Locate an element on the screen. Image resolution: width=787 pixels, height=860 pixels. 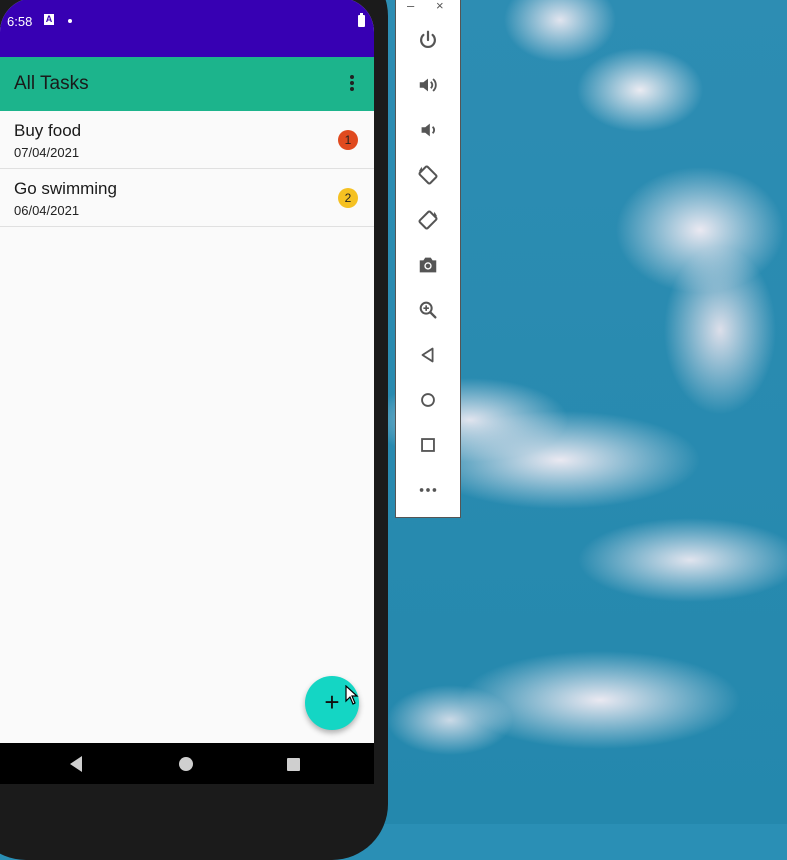
task-date: 07/04/2021 is located at coordinates (47, 152).